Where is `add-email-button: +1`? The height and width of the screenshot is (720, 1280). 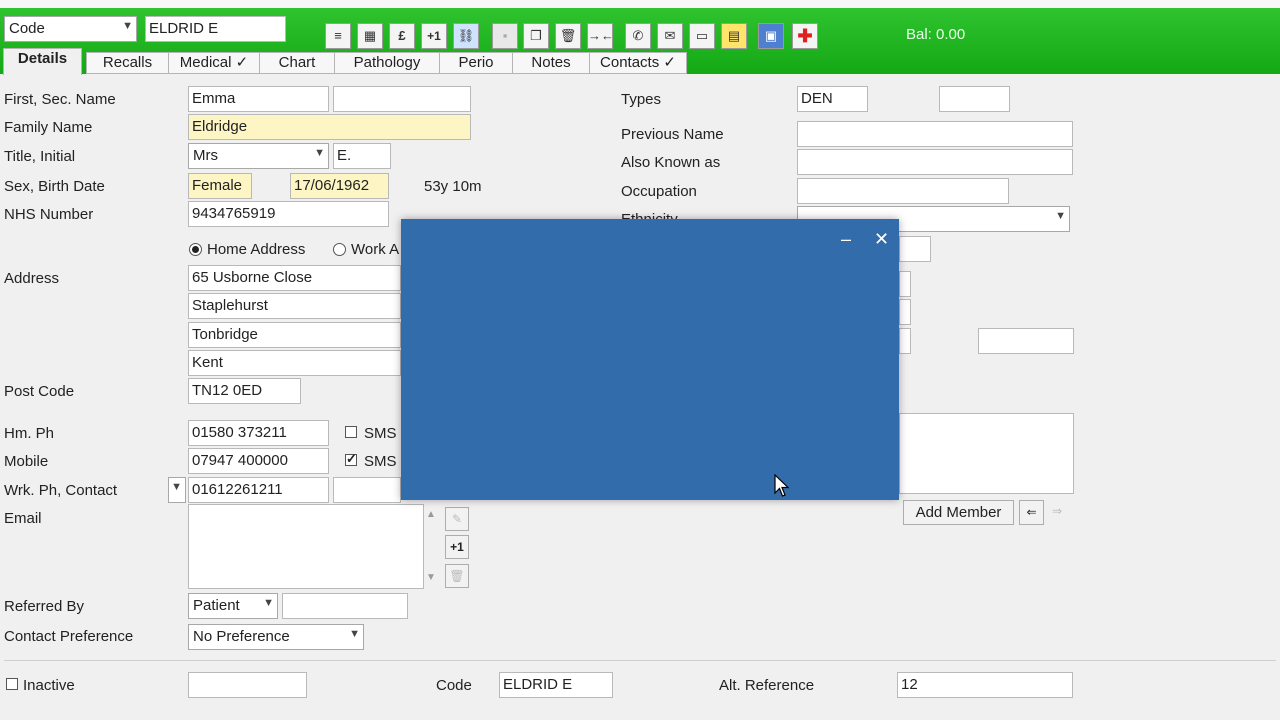
add-email-button: +1 is located at coordinates (457, 547).